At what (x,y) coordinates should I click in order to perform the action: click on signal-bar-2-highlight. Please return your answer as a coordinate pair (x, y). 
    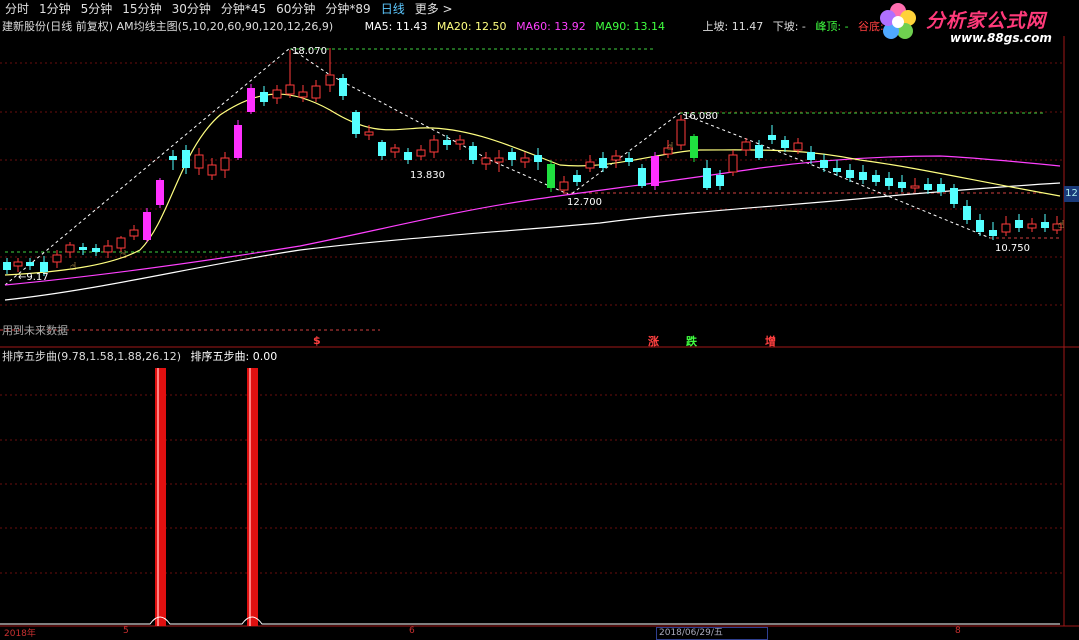
    Looking at the image, I should click on (250, 497).